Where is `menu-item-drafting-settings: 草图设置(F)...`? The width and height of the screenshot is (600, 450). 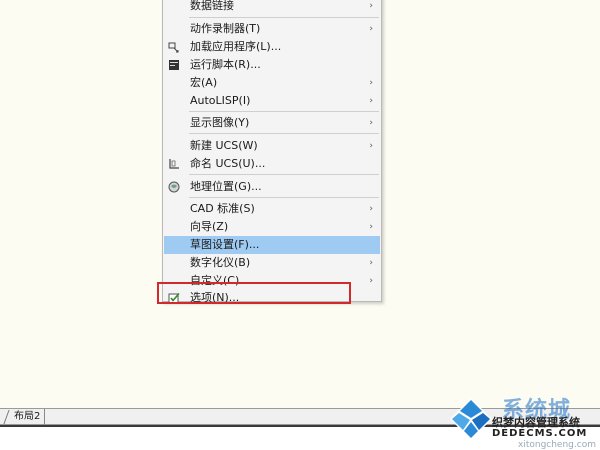 menu-item-drafting-settings: 草图设置(F)... is located at coordinates (272, 245).